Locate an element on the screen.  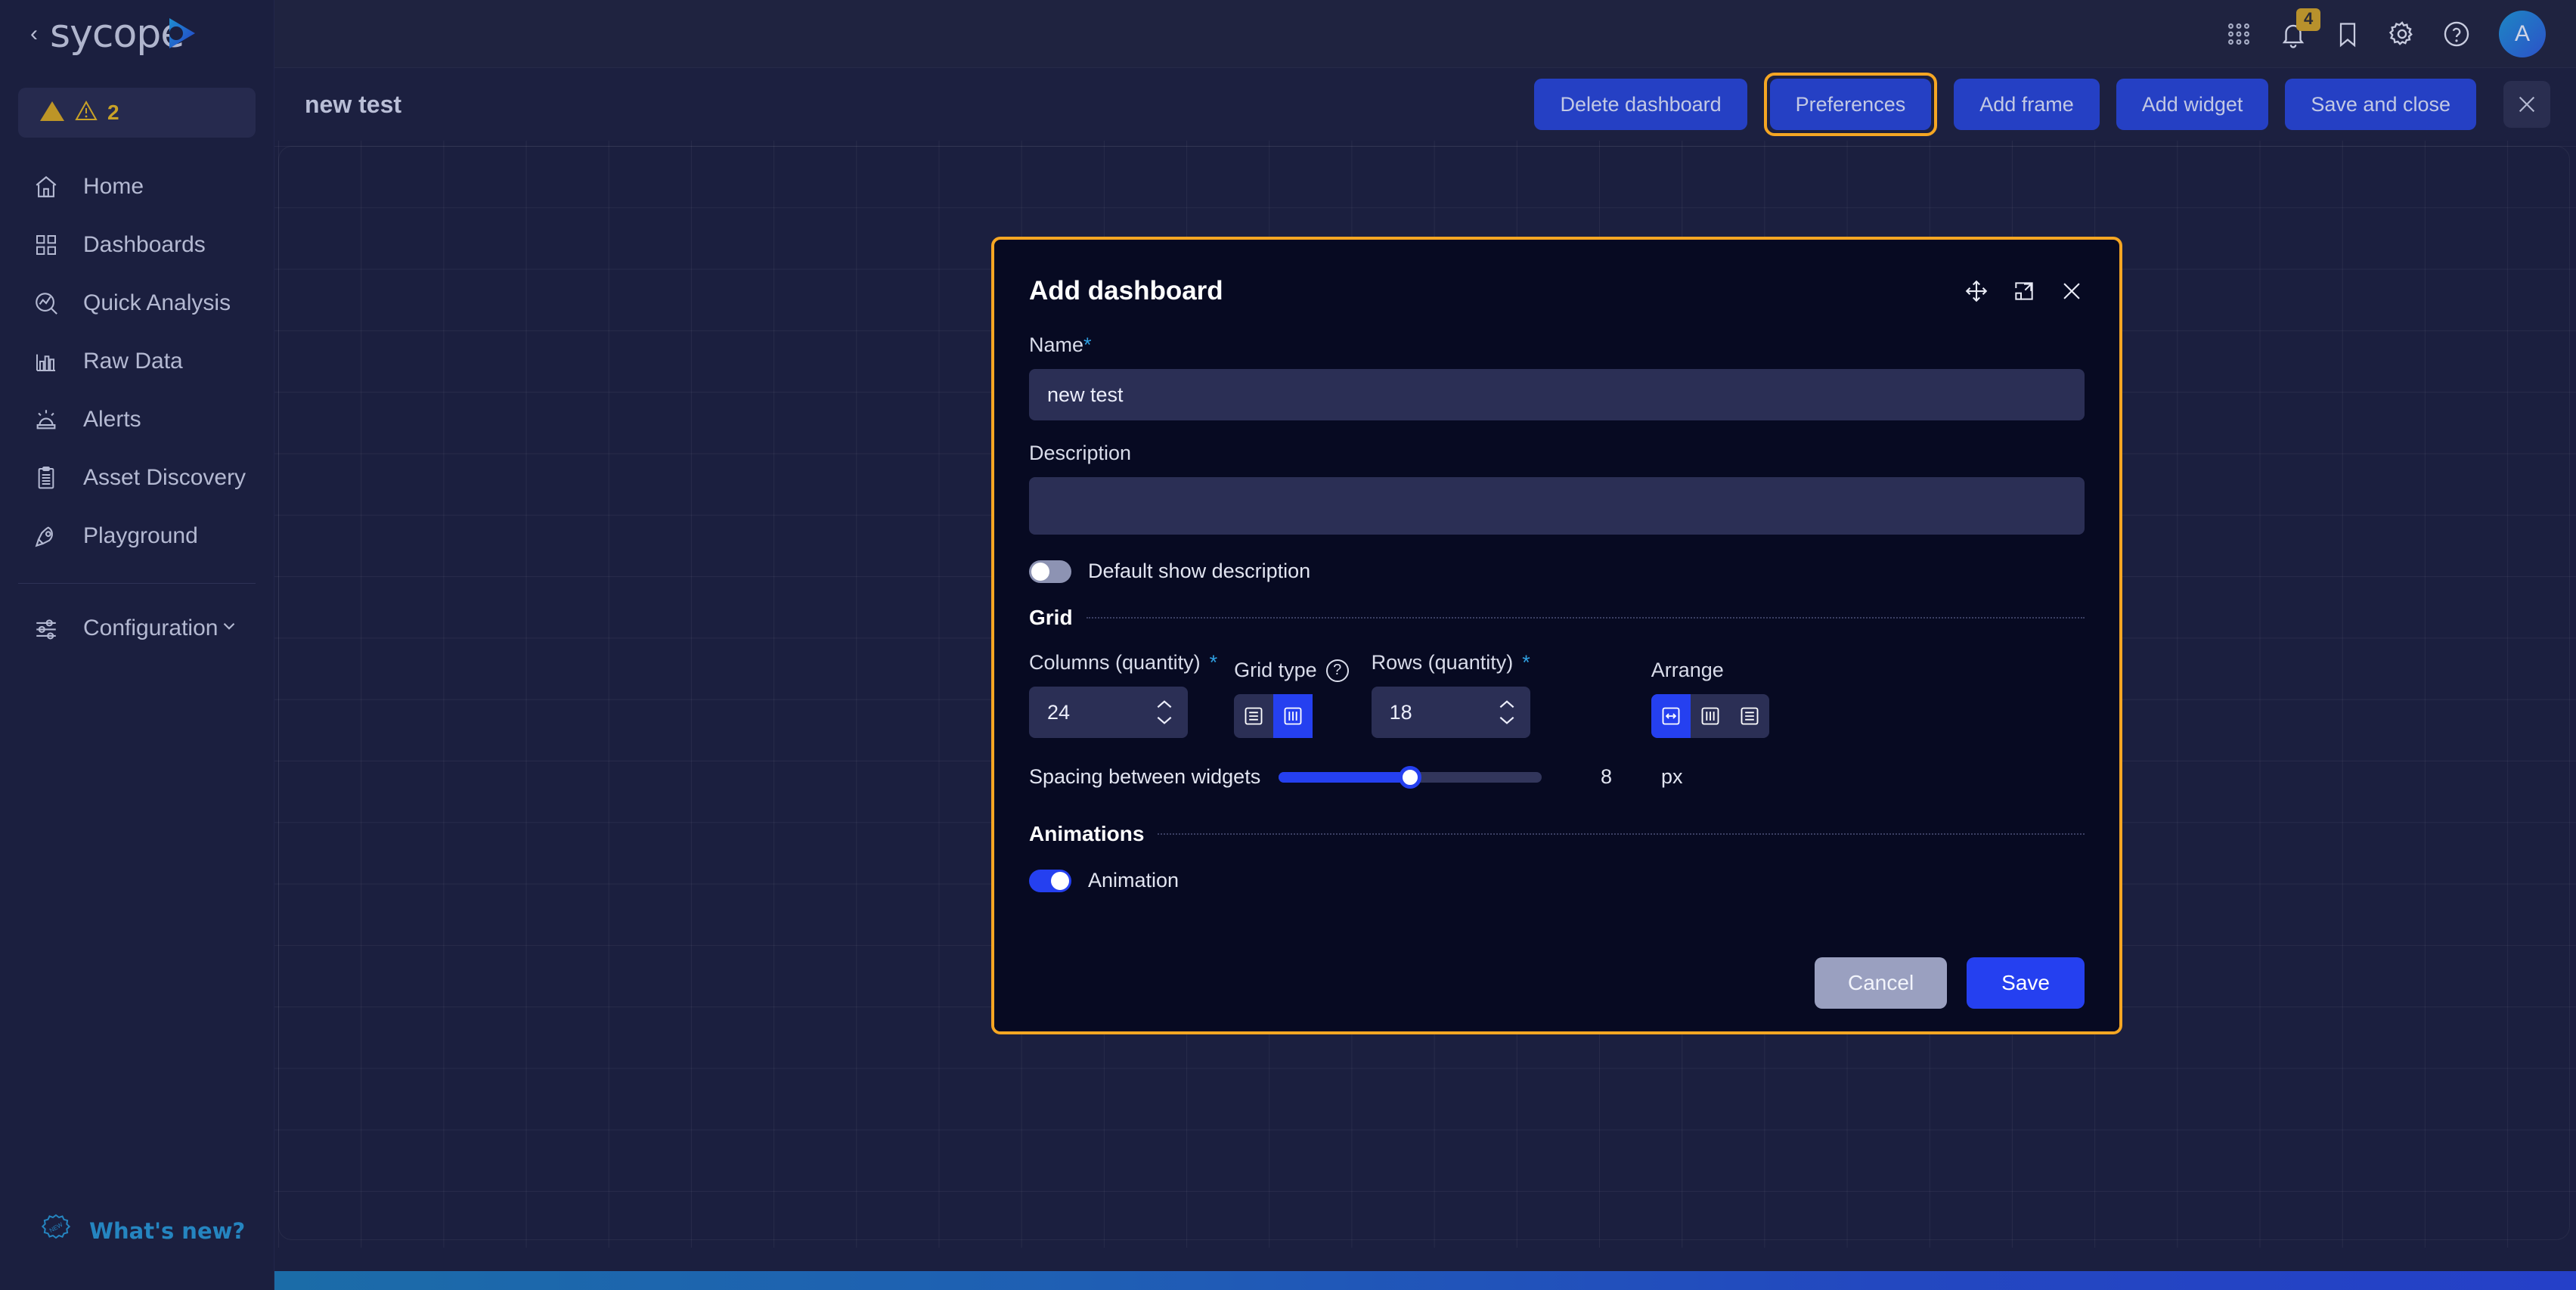
grid-type-columns-option is located at coordinates (1293, 716).